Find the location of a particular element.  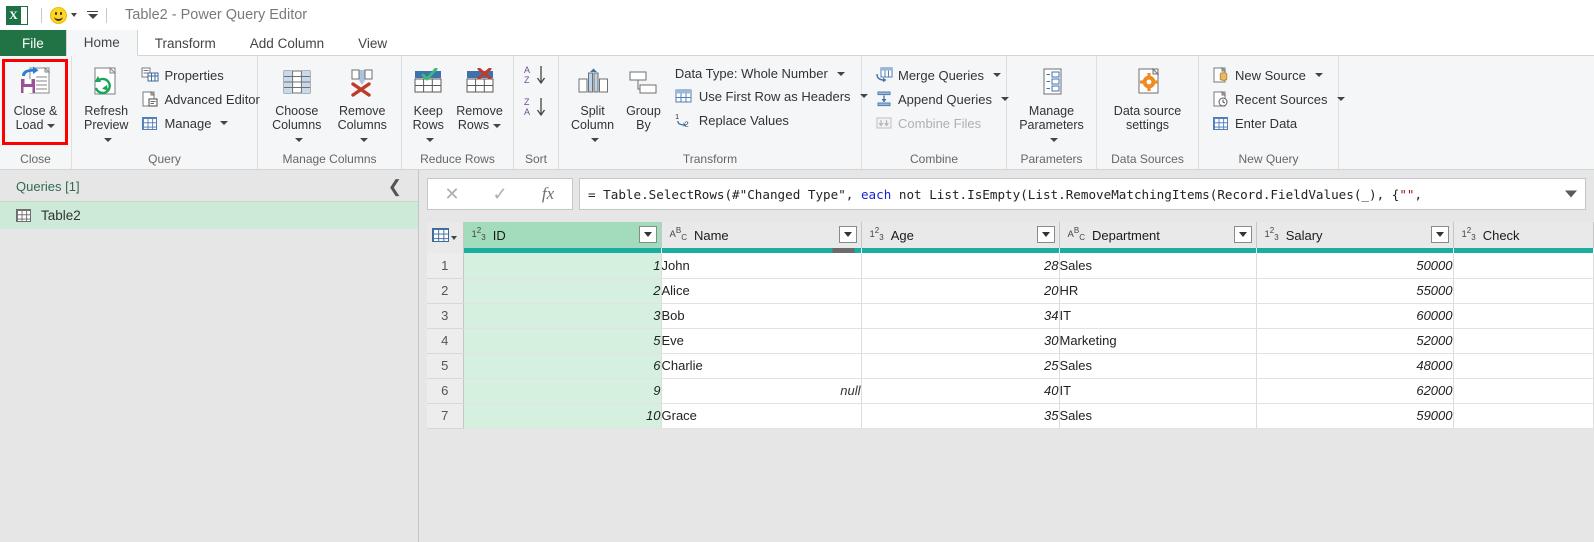

chevron-left-icon: ❮ is located at coordinates (395, 186).